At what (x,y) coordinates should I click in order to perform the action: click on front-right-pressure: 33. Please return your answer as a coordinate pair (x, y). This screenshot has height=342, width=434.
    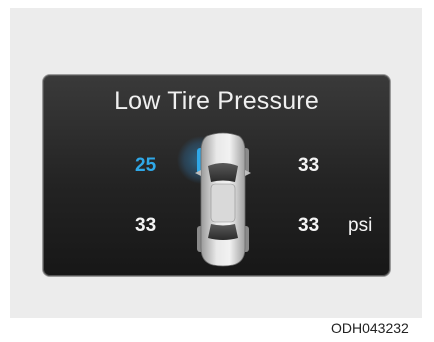
    Looking at the image, I should click on (309, 165).